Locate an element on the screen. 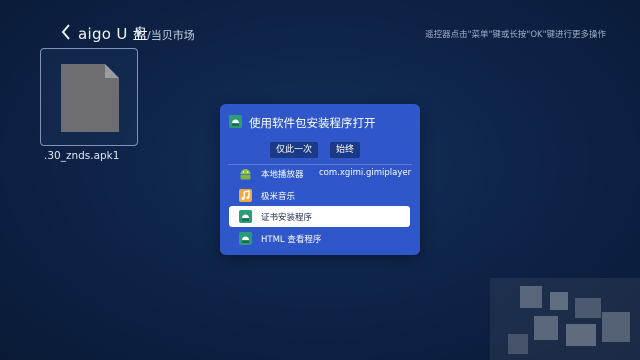  breadcrumb-arrow-icon is located at coordinates (139, 33).